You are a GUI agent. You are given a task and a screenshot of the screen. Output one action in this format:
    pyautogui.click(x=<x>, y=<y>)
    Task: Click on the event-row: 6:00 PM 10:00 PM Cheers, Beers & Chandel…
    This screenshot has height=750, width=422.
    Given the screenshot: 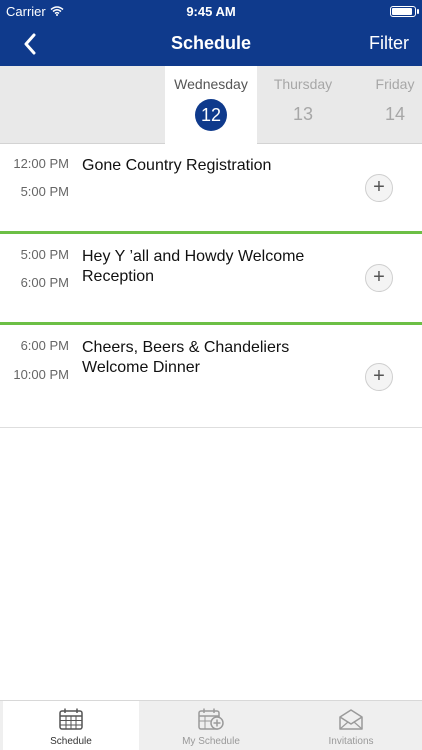 What is the action you would take?
    pyautogui.click(x=211, y=376)
    